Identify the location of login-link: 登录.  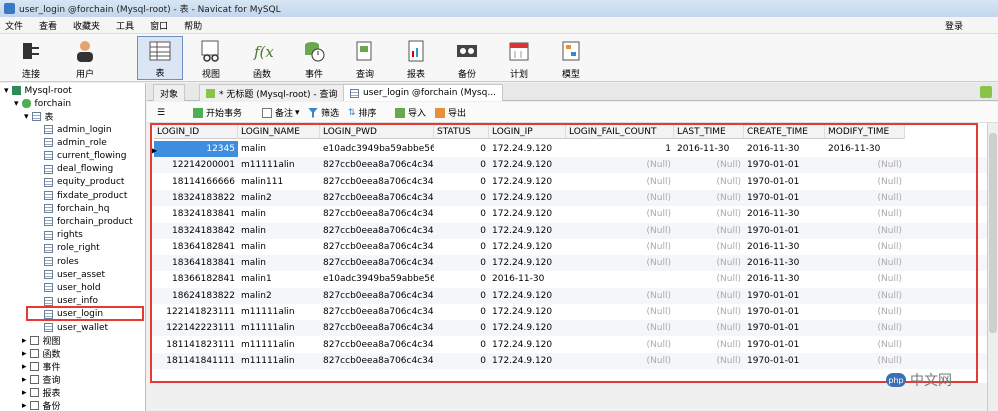
(954, 25).